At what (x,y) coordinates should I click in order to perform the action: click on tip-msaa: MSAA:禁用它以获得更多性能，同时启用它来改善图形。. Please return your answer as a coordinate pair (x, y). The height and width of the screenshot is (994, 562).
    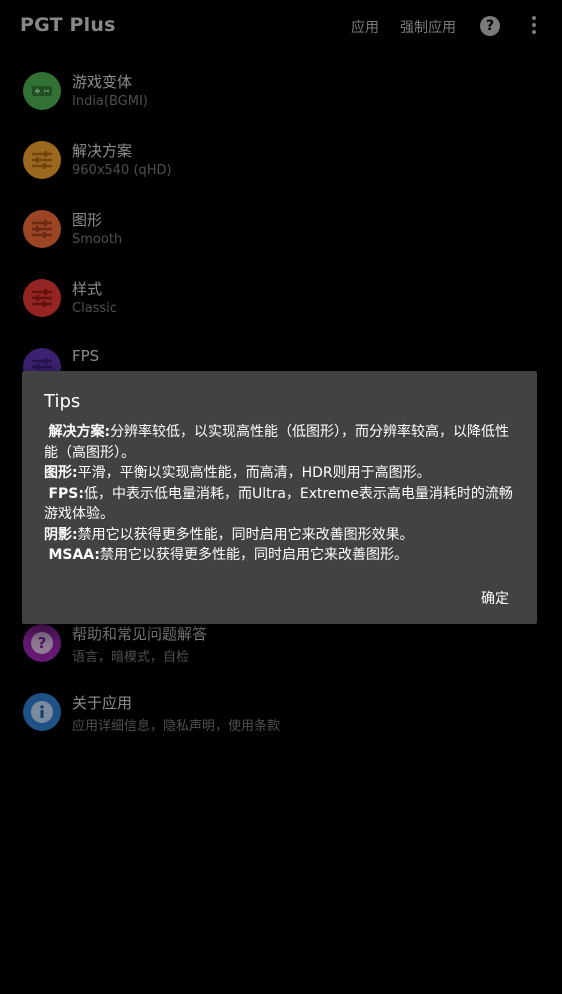
    Looking at the image, I should click on (283, 555).